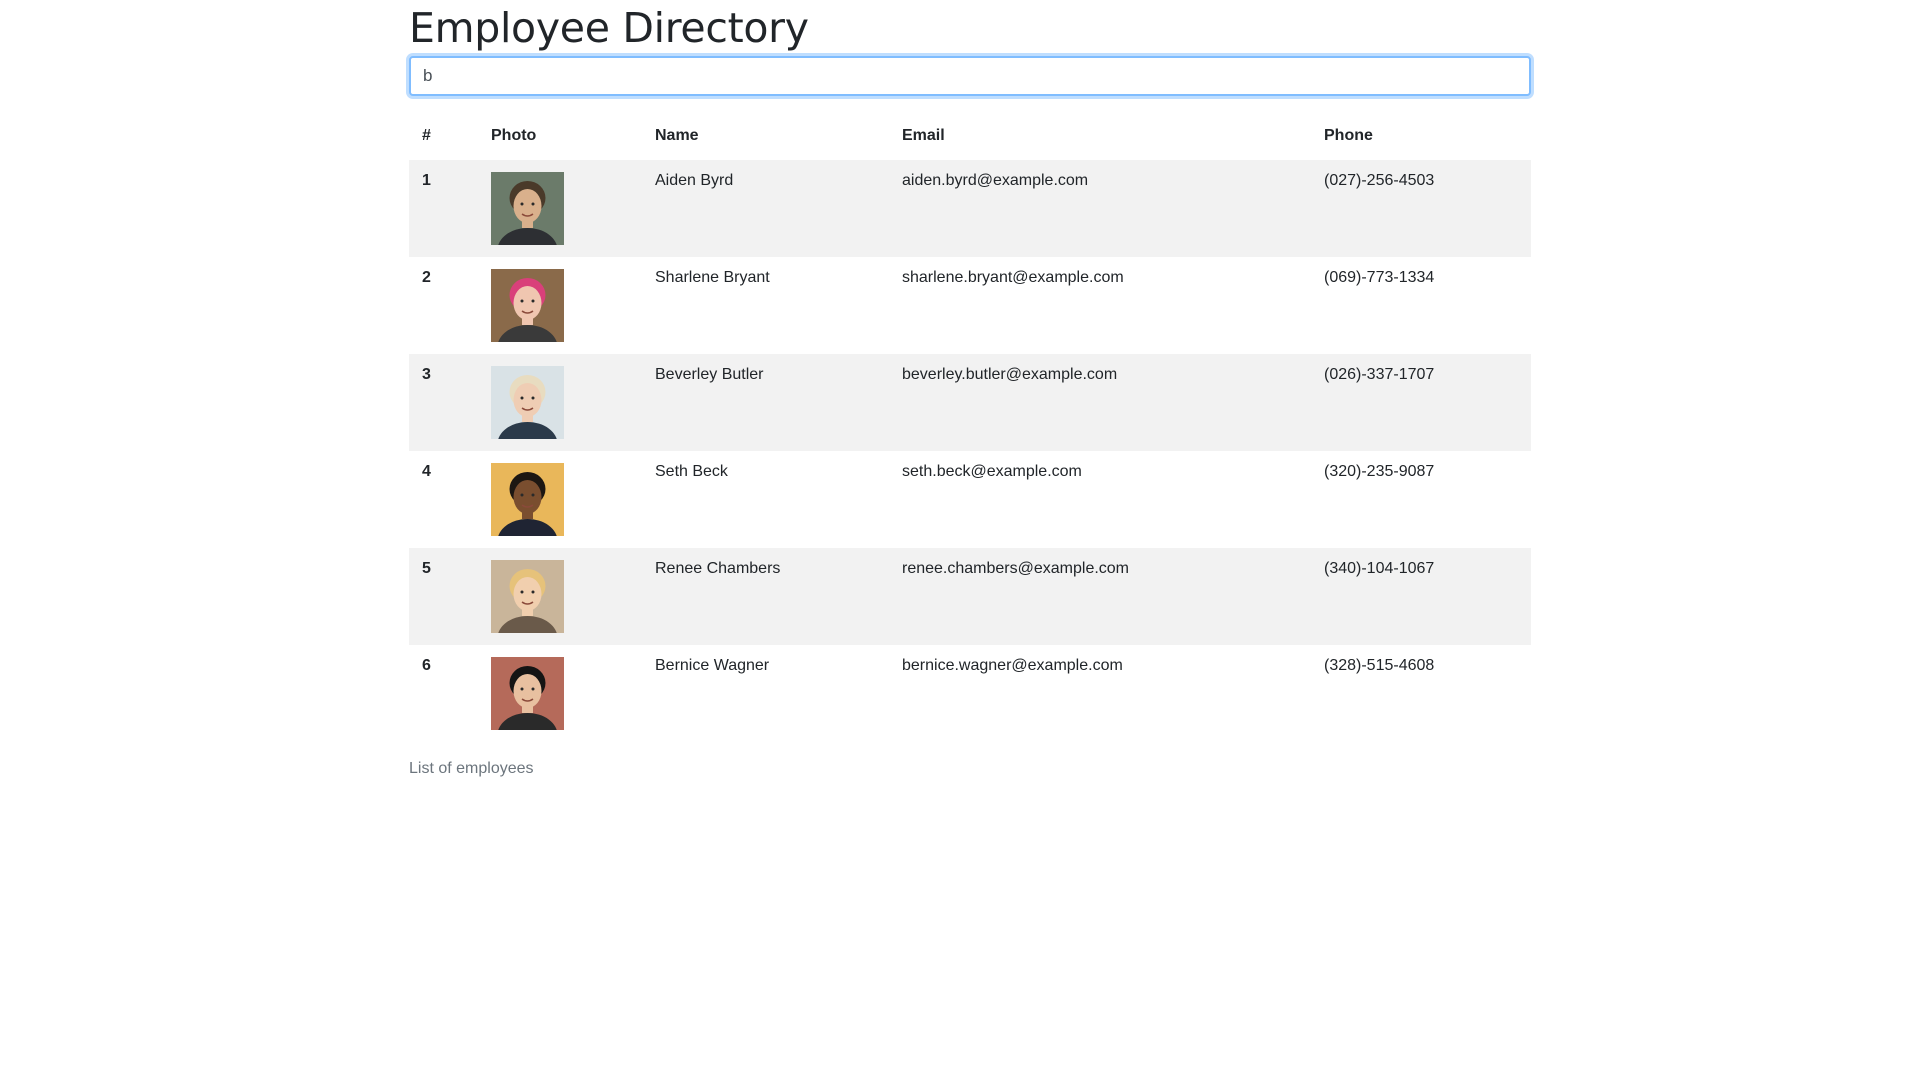  What do you see at coordinates (709, 374) in the screenshot?
I see `employee-name: Beverley Butler` at bounding box center [709, 374].